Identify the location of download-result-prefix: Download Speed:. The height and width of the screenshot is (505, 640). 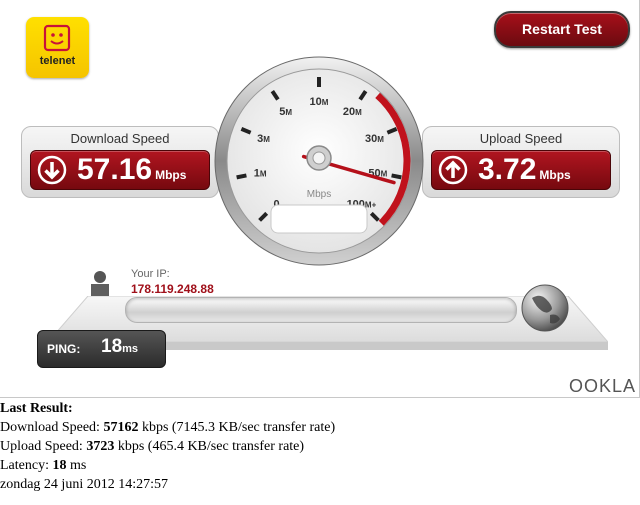
(52, 427).